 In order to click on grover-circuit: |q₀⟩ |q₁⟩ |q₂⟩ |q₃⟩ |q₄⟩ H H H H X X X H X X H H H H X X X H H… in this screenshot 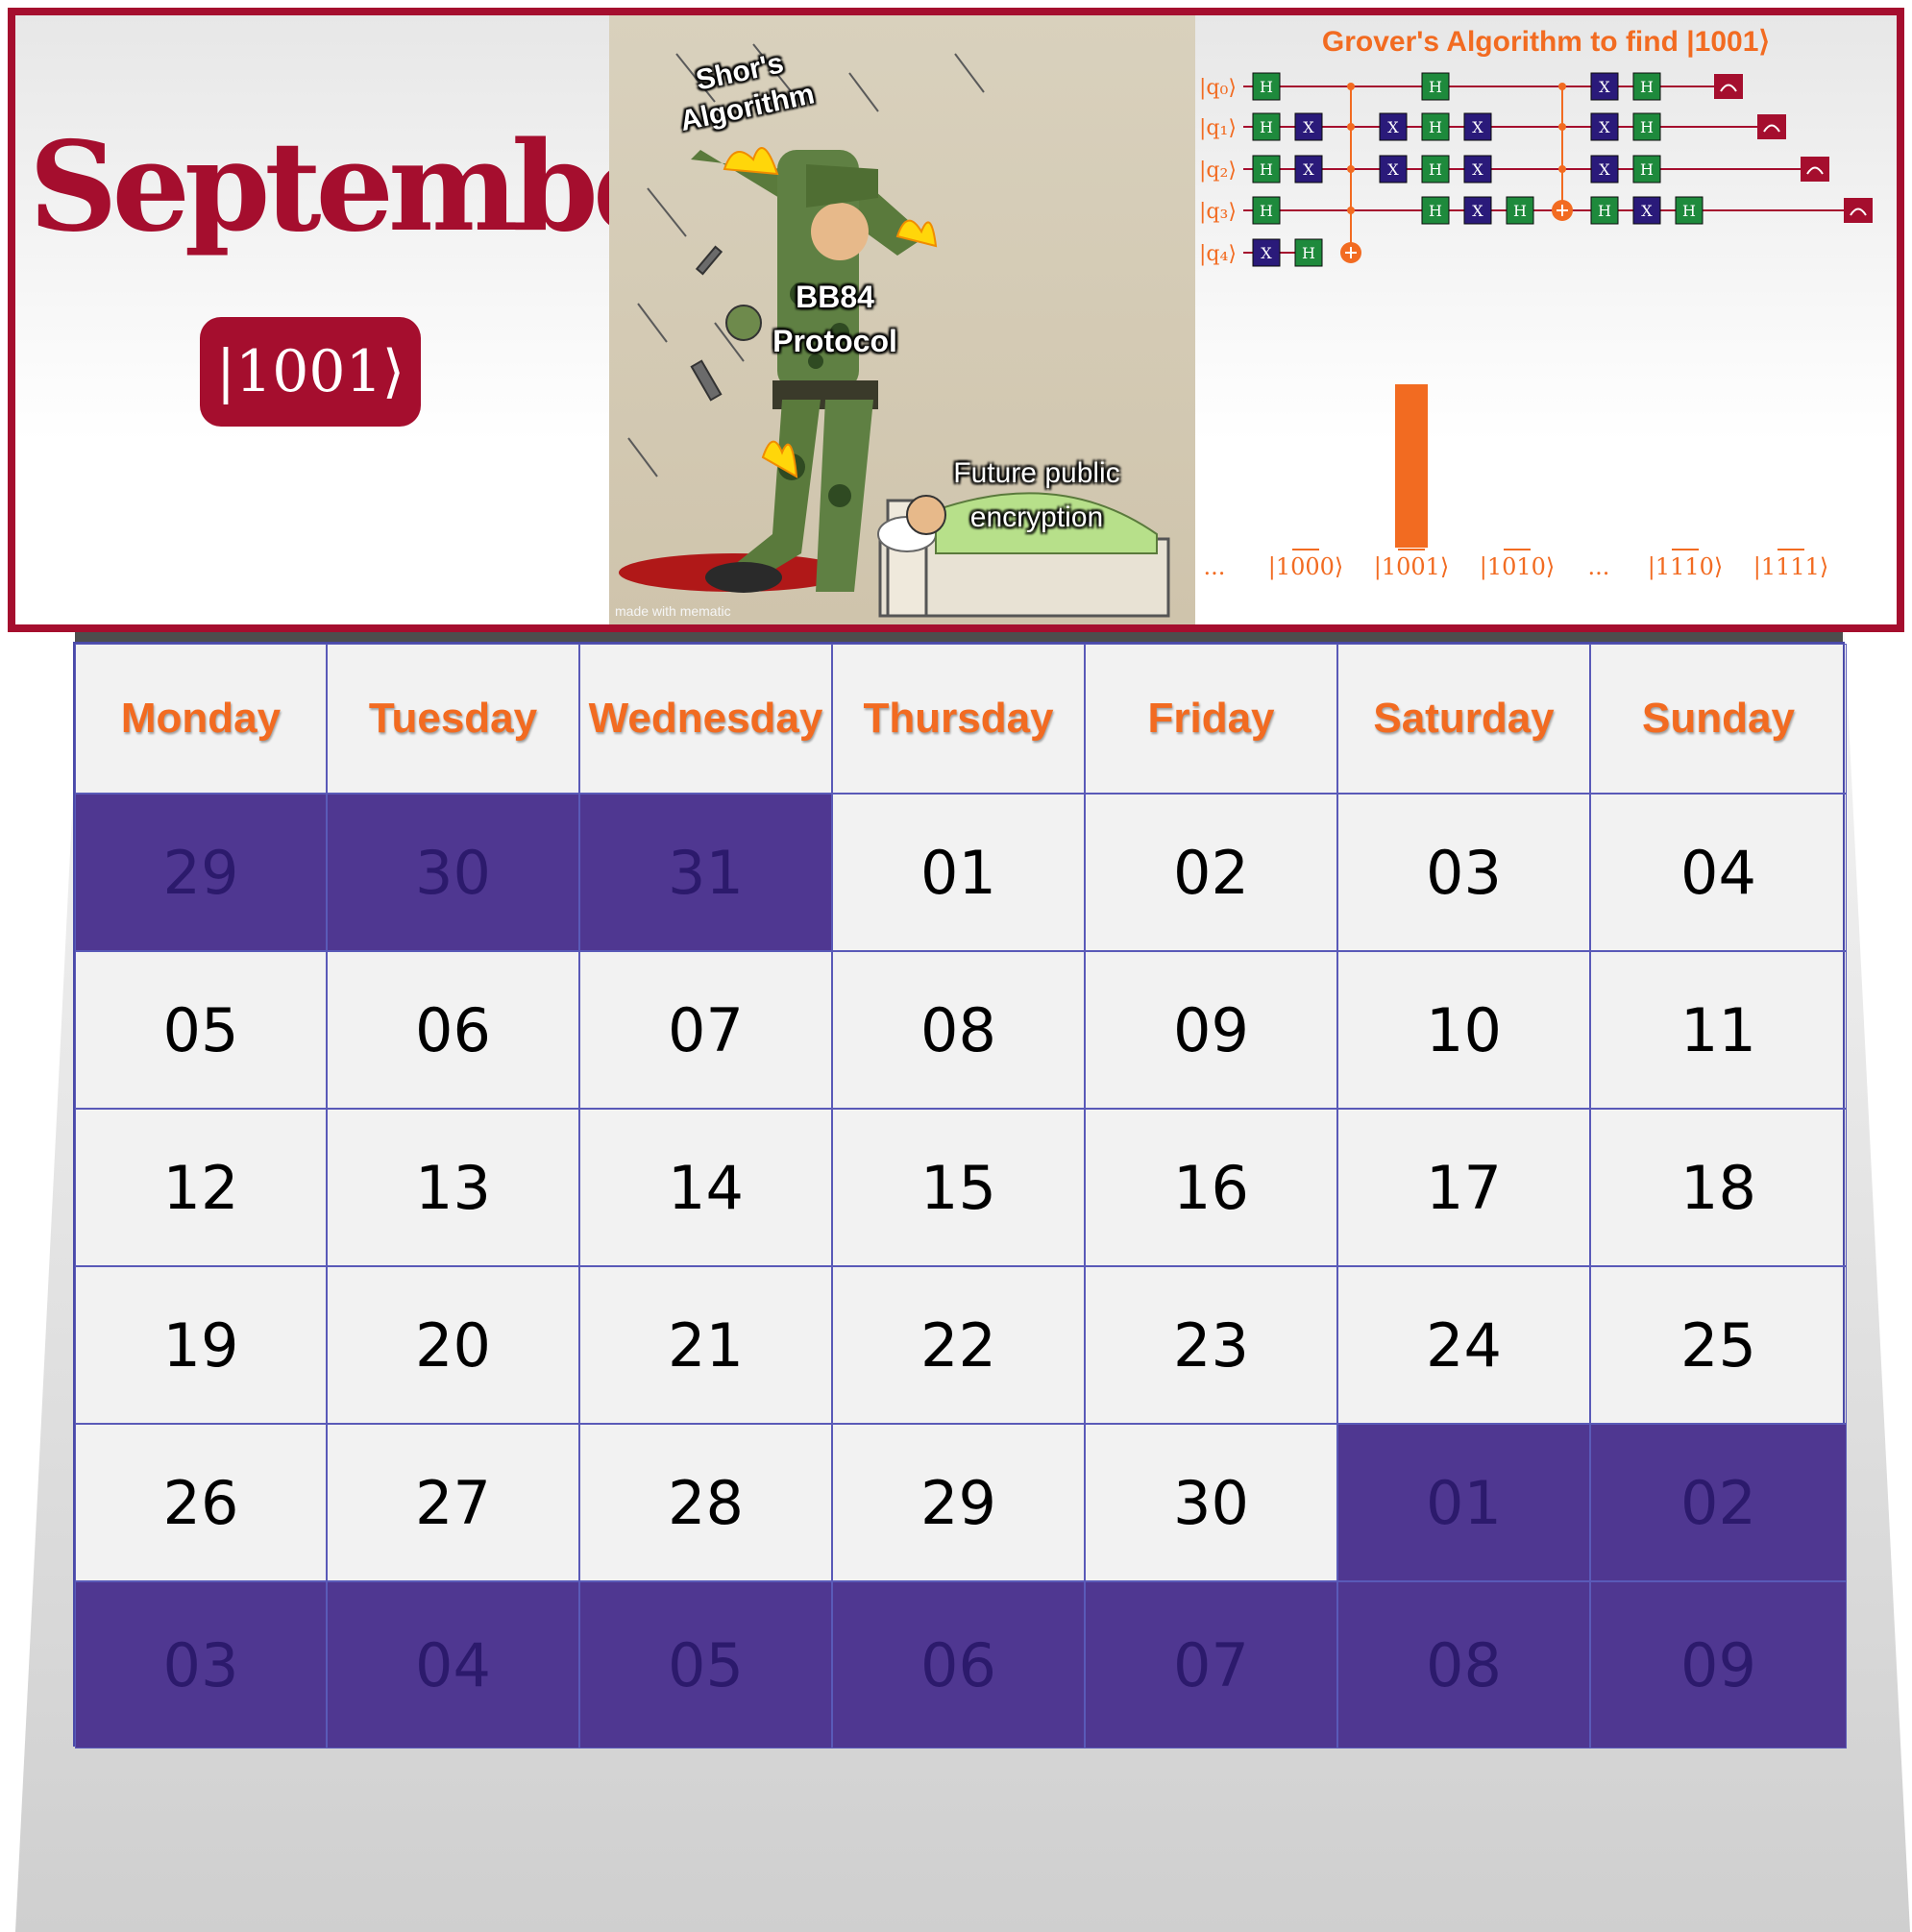, I will do `click(1536, 326)`.